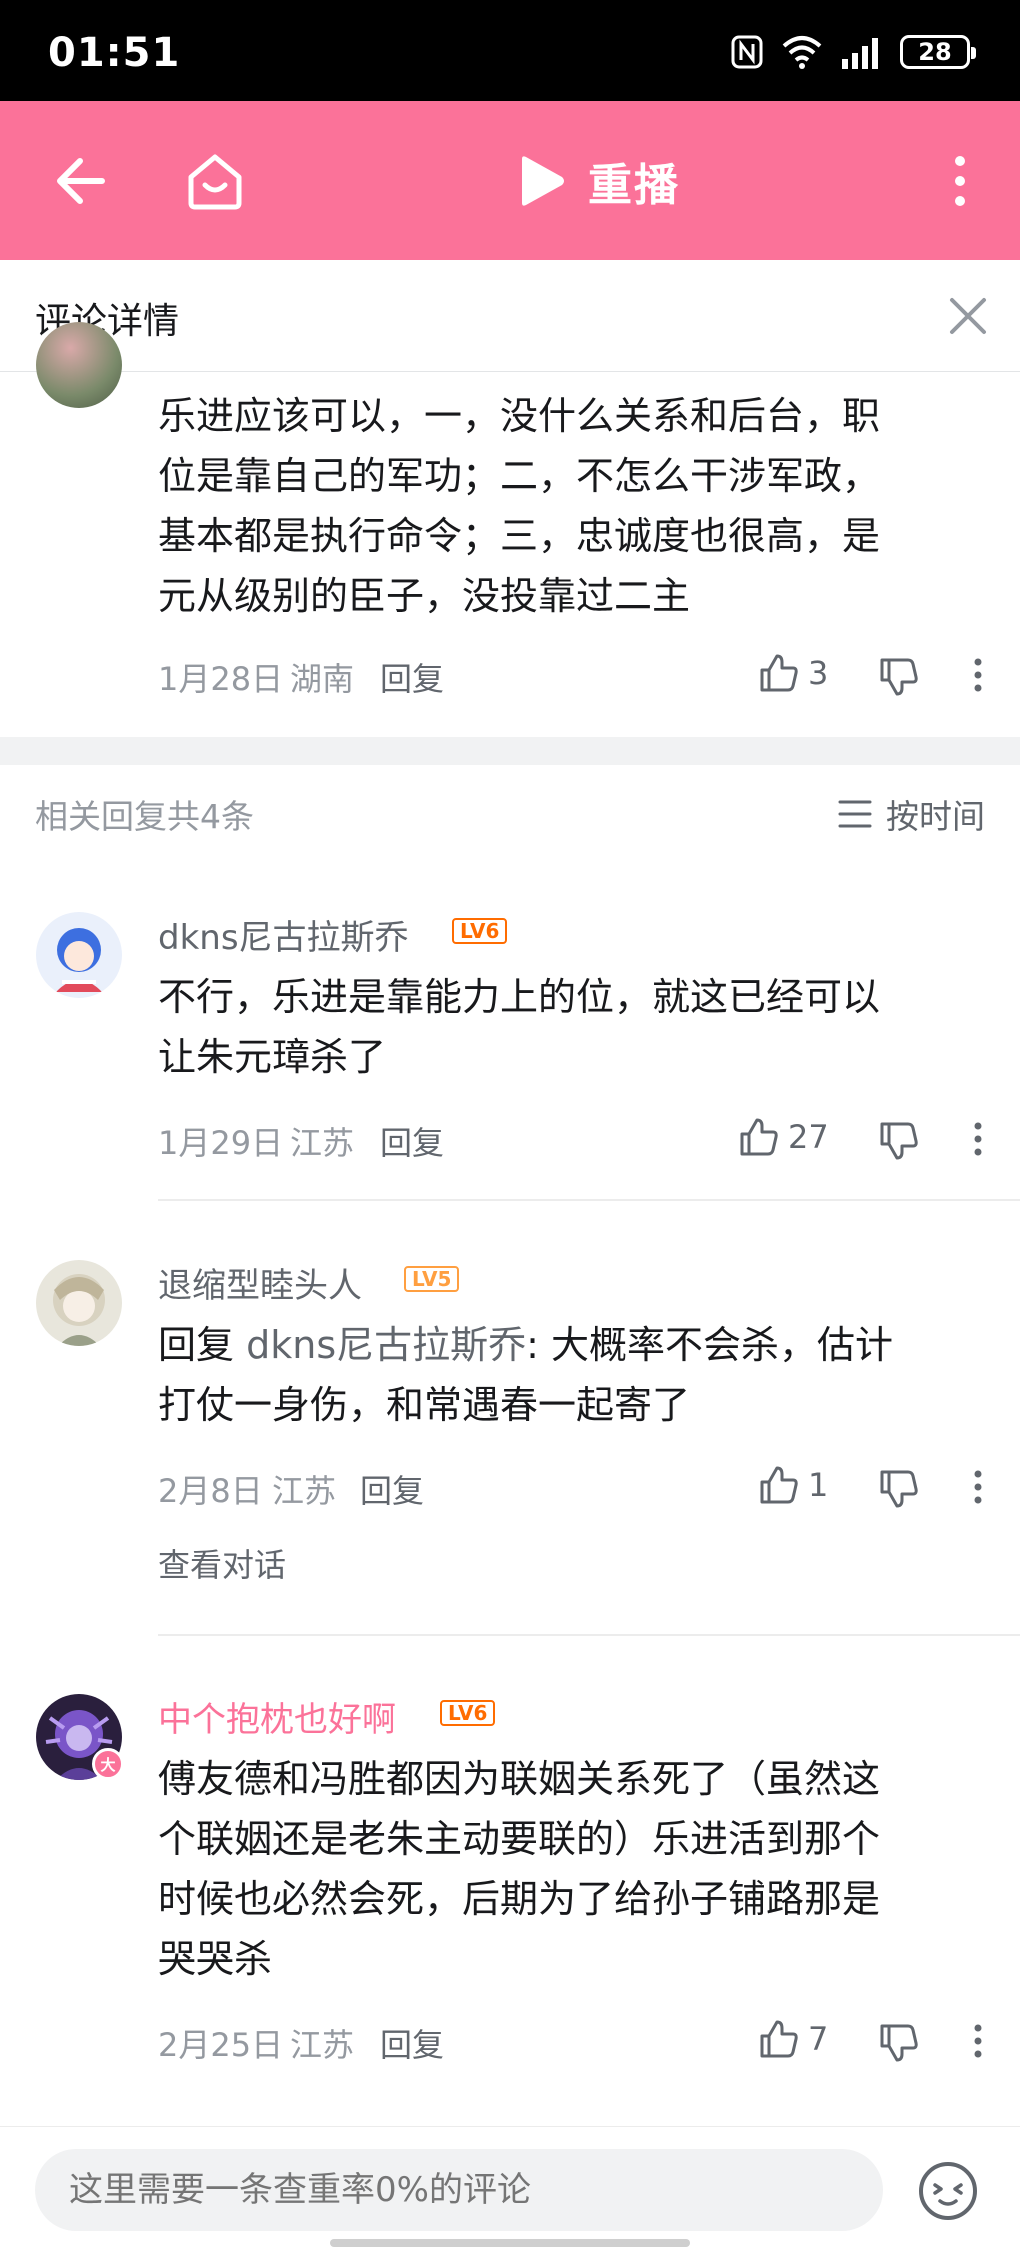 This screenshot has width=1020, height=2250. Describe the element at coordinates (432, 1279) in the screenshot. I see `level-badge: LV5` at that location.